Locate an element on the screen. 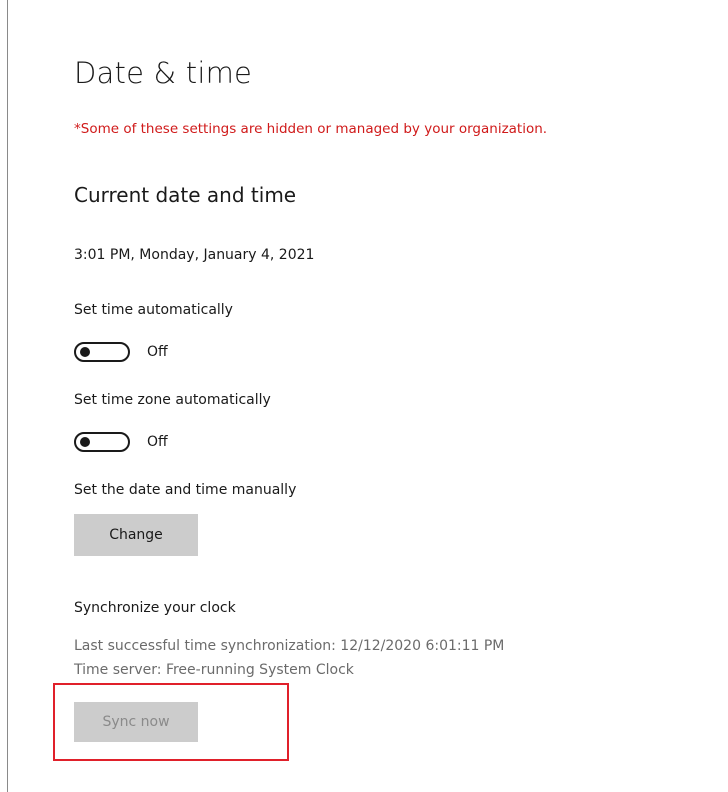  set-timezone-auto-state: Off is located at coordinates (157, 442).